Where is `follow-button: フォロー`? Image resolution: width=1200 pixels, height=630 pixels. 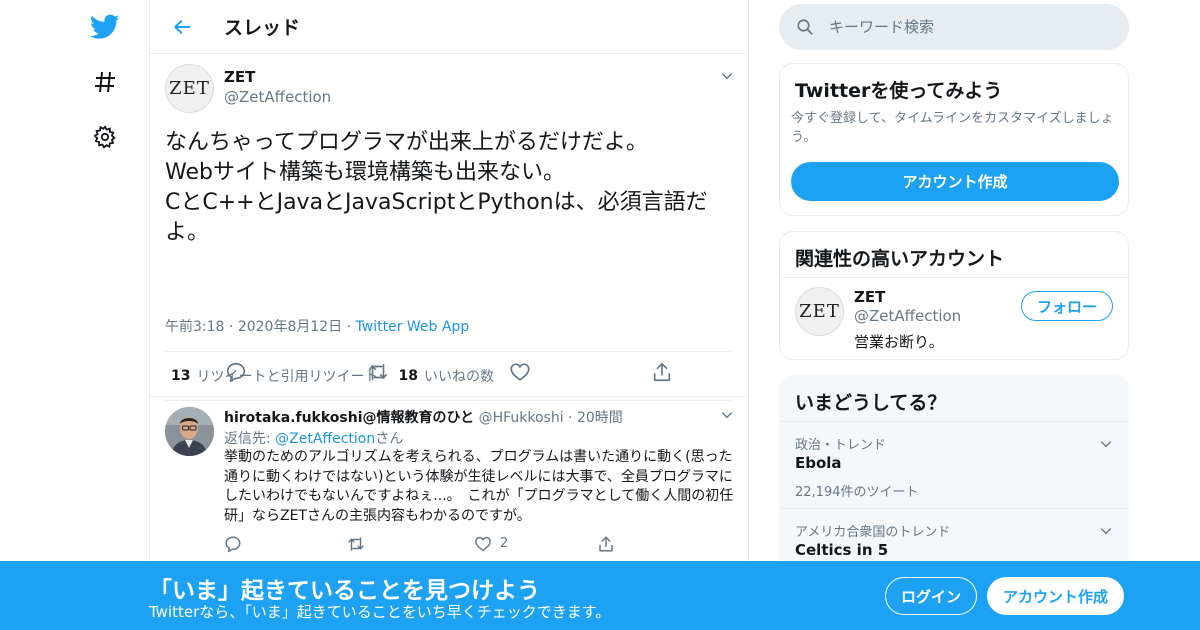
follow-button: フォロー is located at coordinates (1067, 306).